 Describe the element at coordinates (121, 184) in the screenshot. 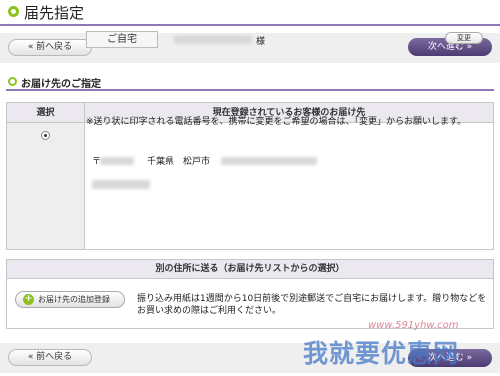

I see `redacted-phone` at that location.